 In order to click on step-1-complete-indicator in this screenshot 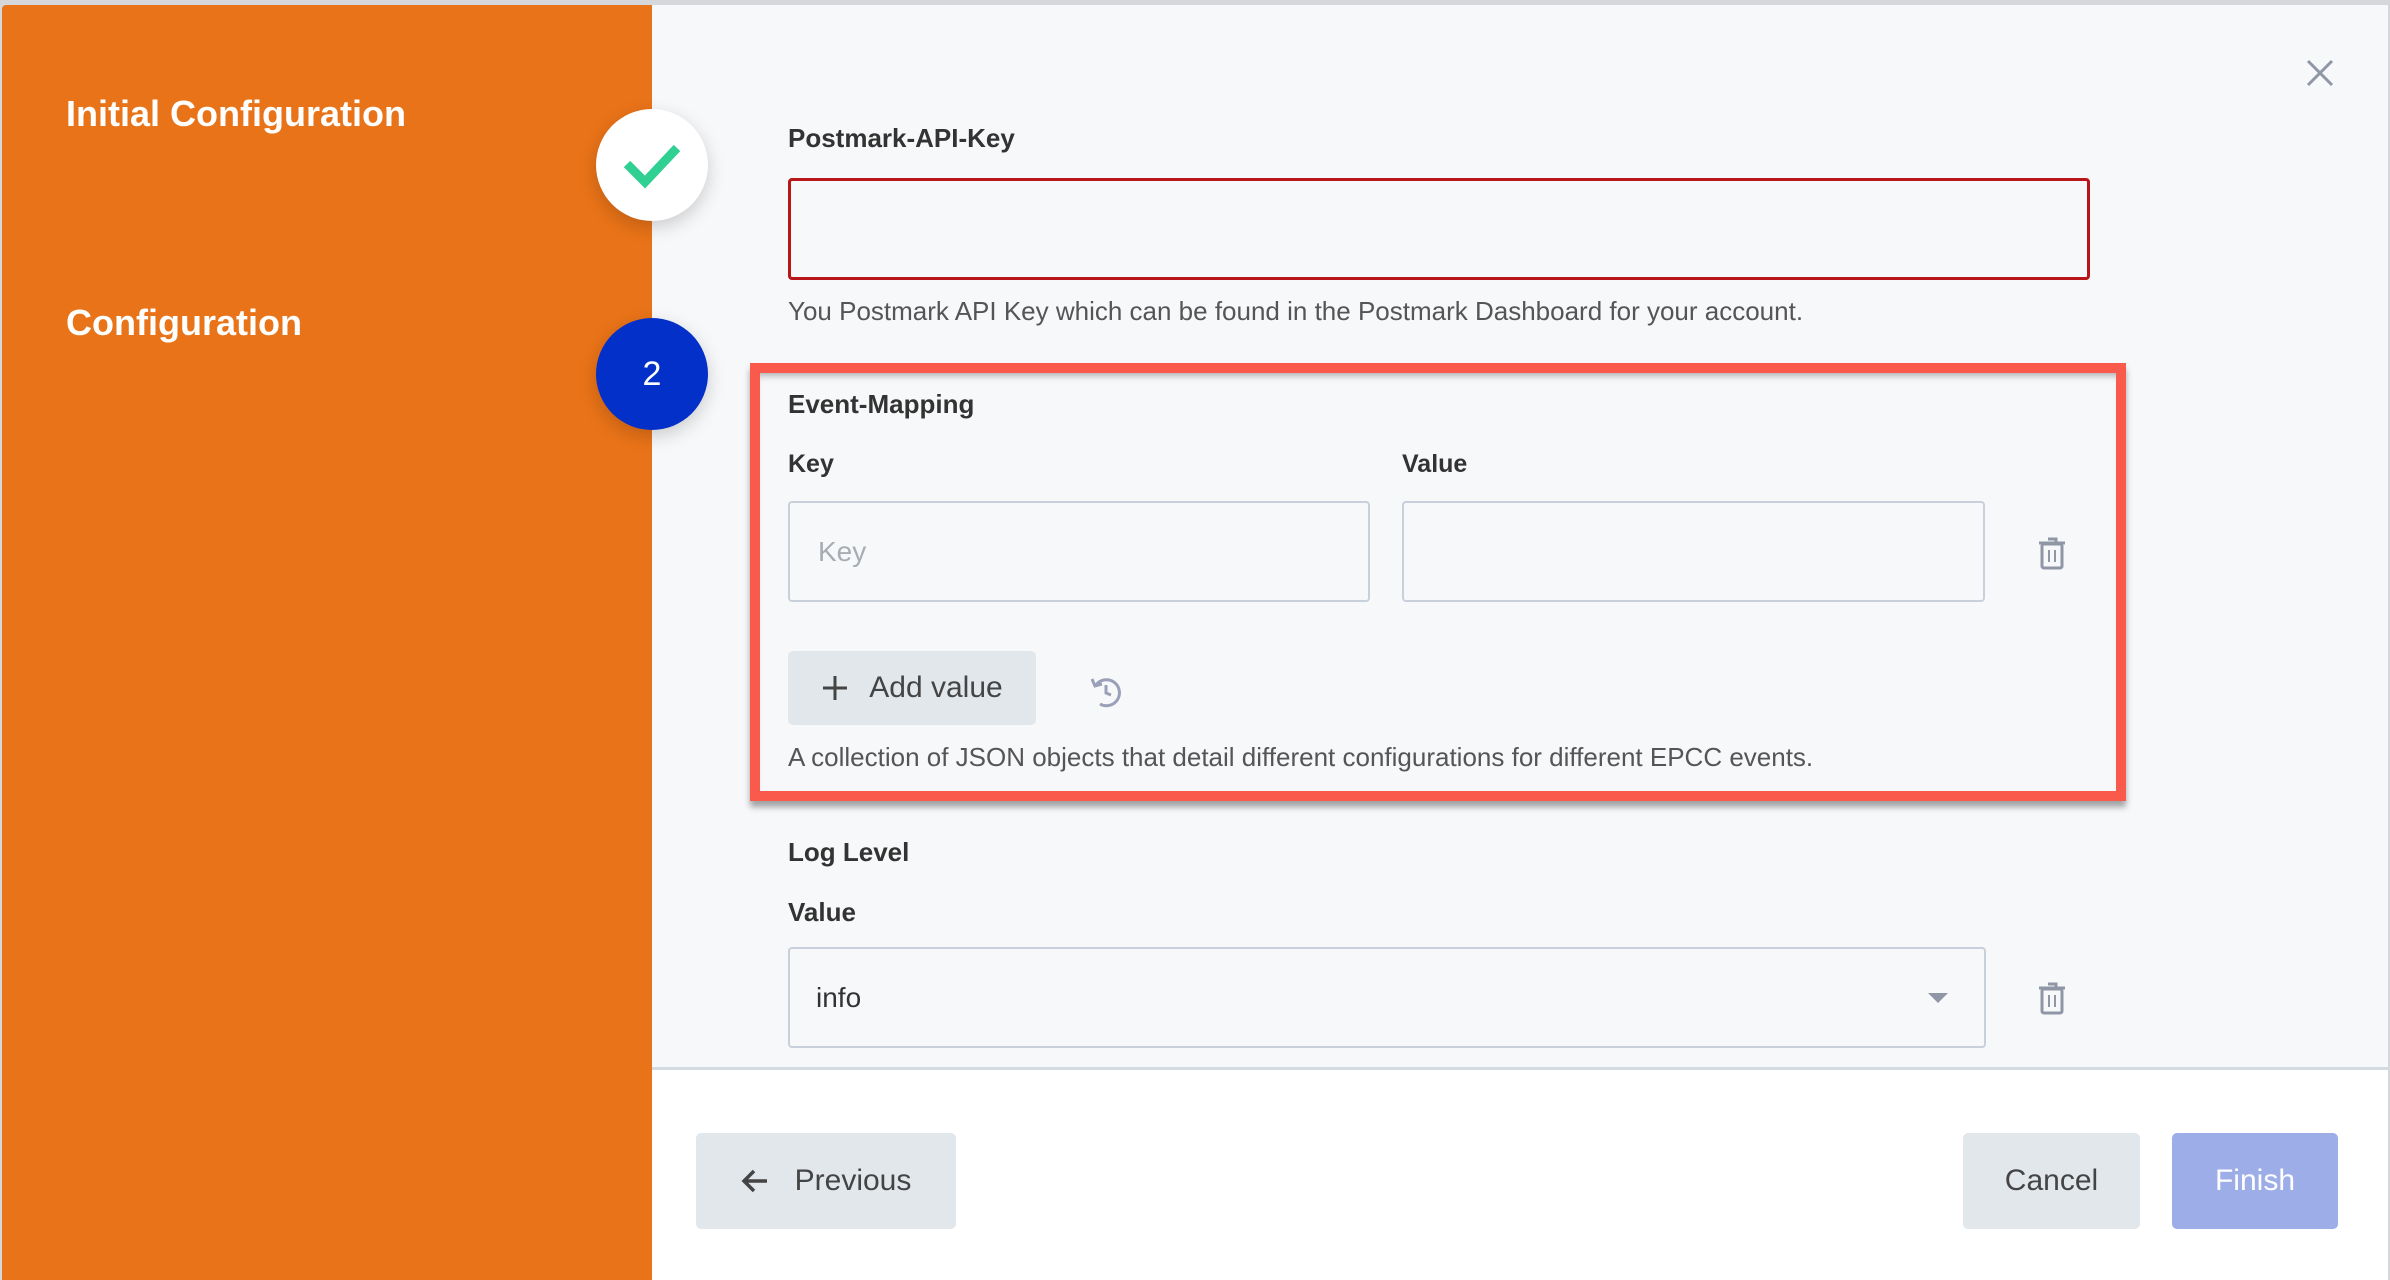, I will do `click(652, 165)`.